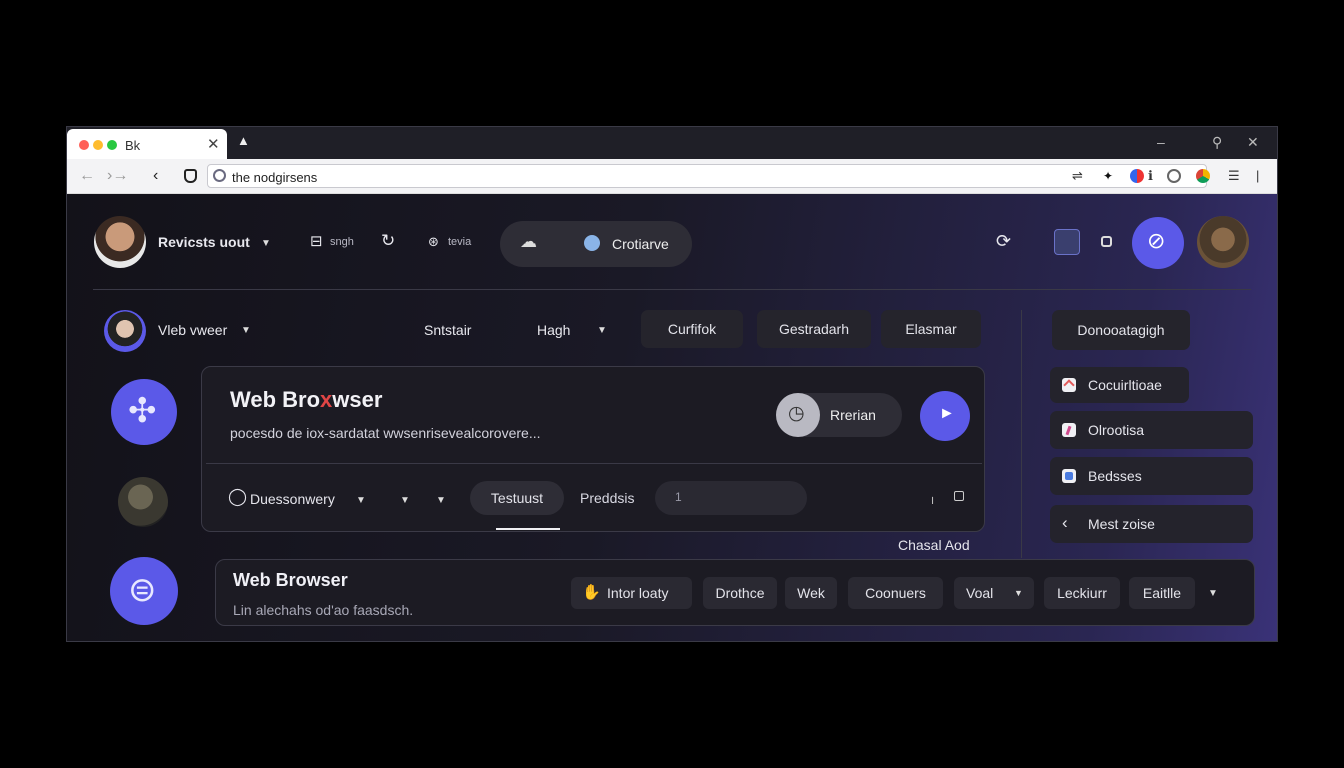 The width and height of the screenshot is (1344, 768). I want to click on sidebar-item-label: Olrootisa, so click(1116, 430).